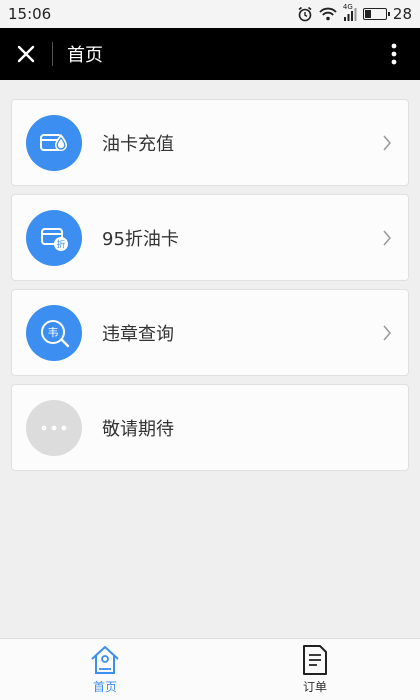 The width and height of the screenshot is (420, 700). What do you see at coordinates (210, 237) in the screenshot?
I see `menu-item-discount-card: 折 95折油卡` at bounding box center [210, 237].